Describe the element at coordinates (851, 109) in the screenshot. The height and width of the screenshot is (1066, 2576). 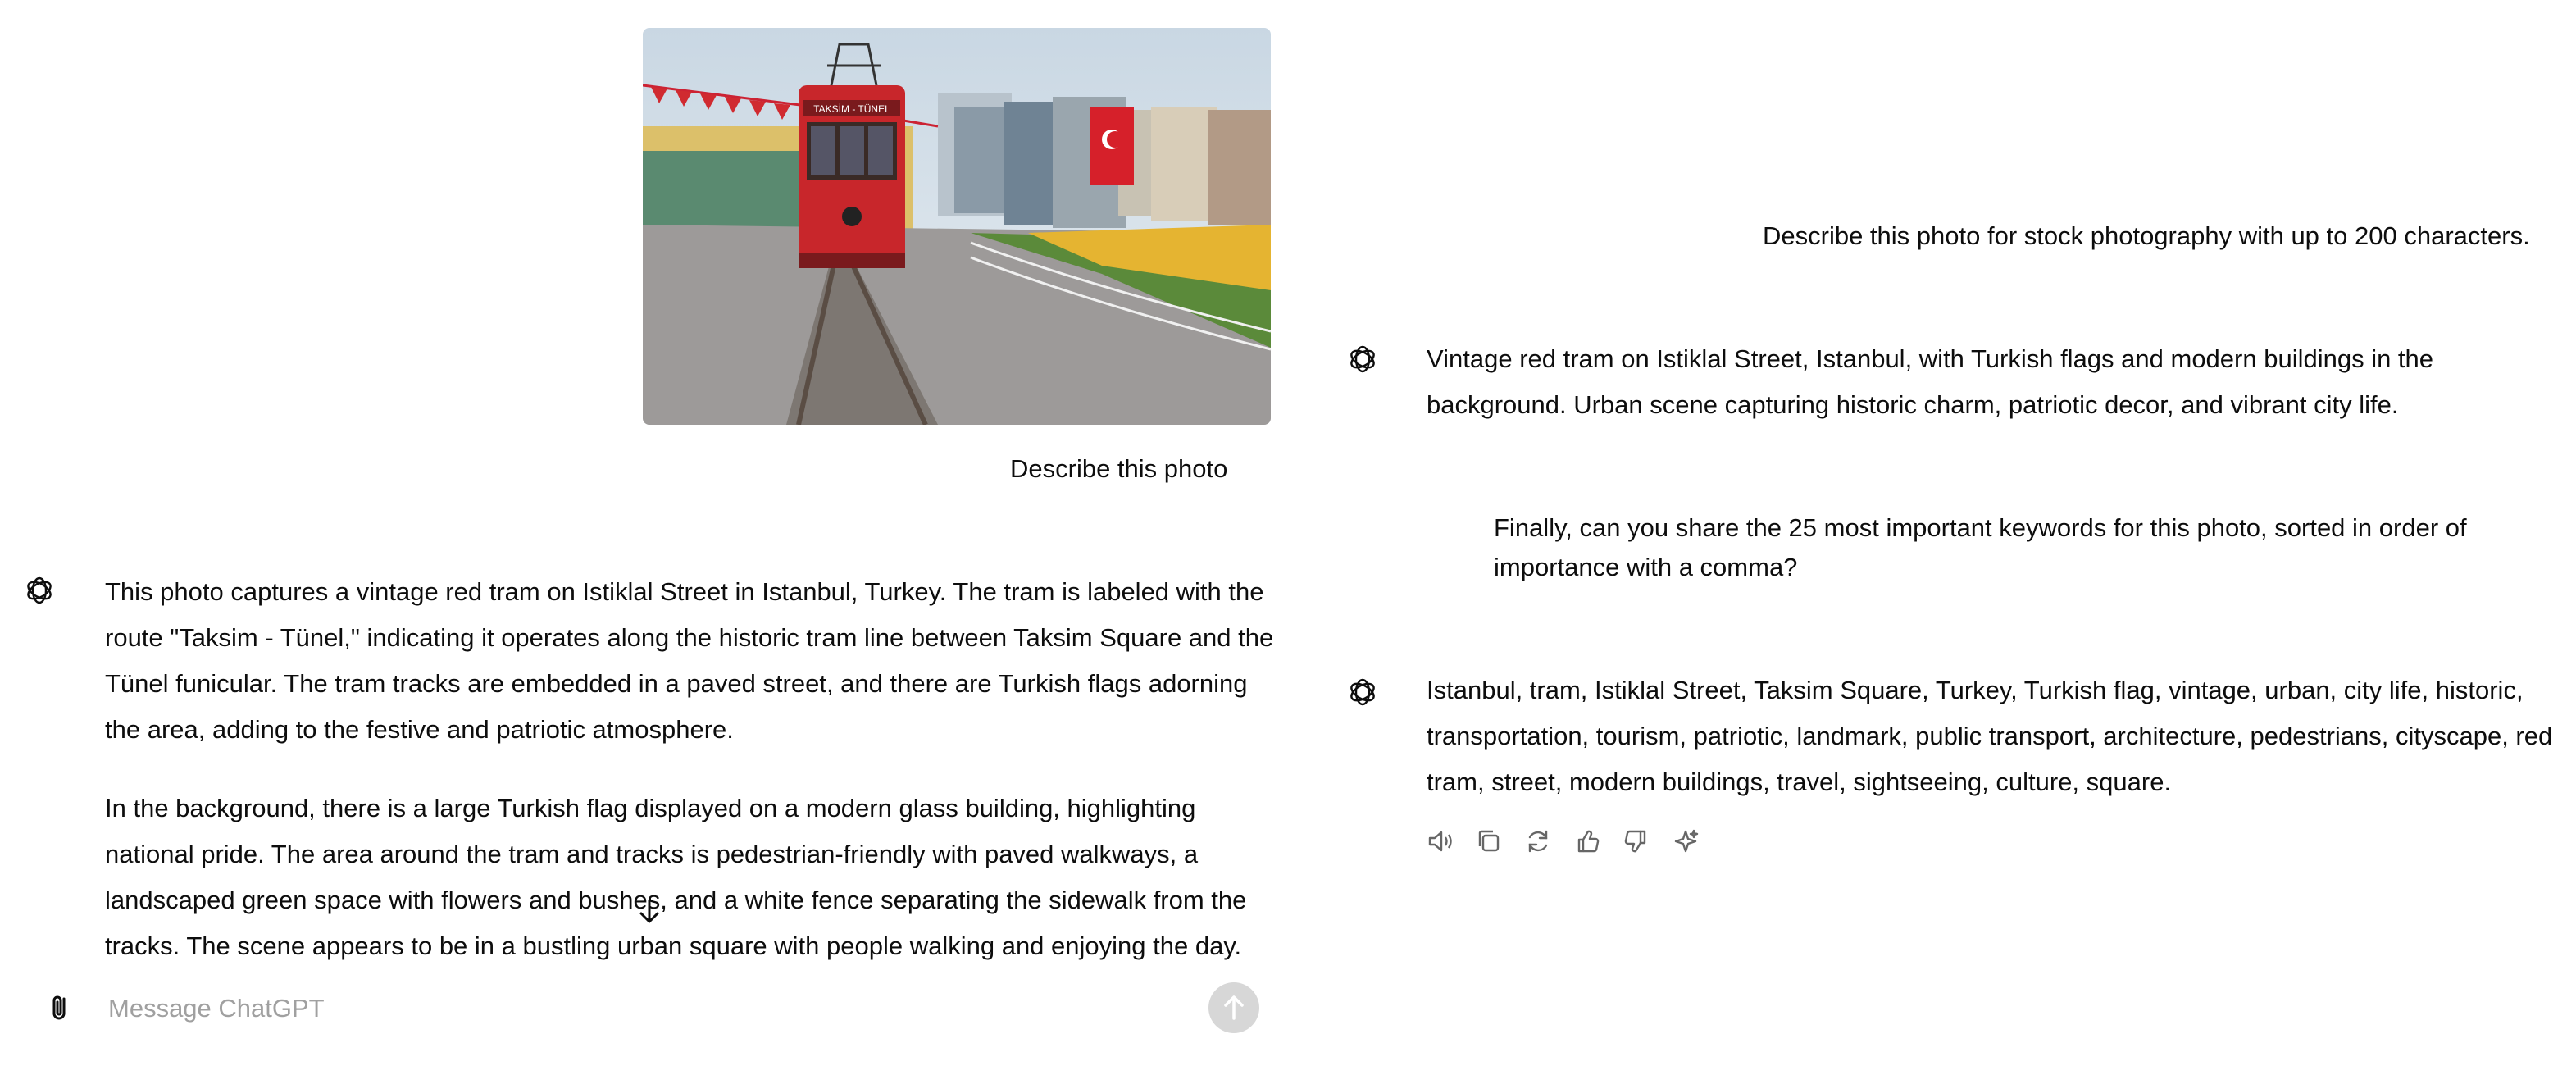
I see `tram-route-sign: TAKSİM - TÜNEL` at that location.